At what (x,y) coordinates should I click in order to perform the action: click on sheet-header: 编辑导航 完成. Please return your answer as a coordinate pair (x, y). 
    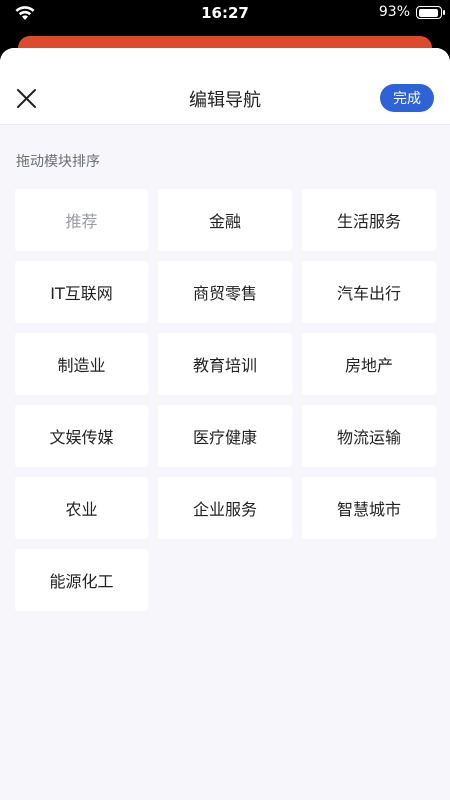
    Looking at the image, I should click on (225, 86).